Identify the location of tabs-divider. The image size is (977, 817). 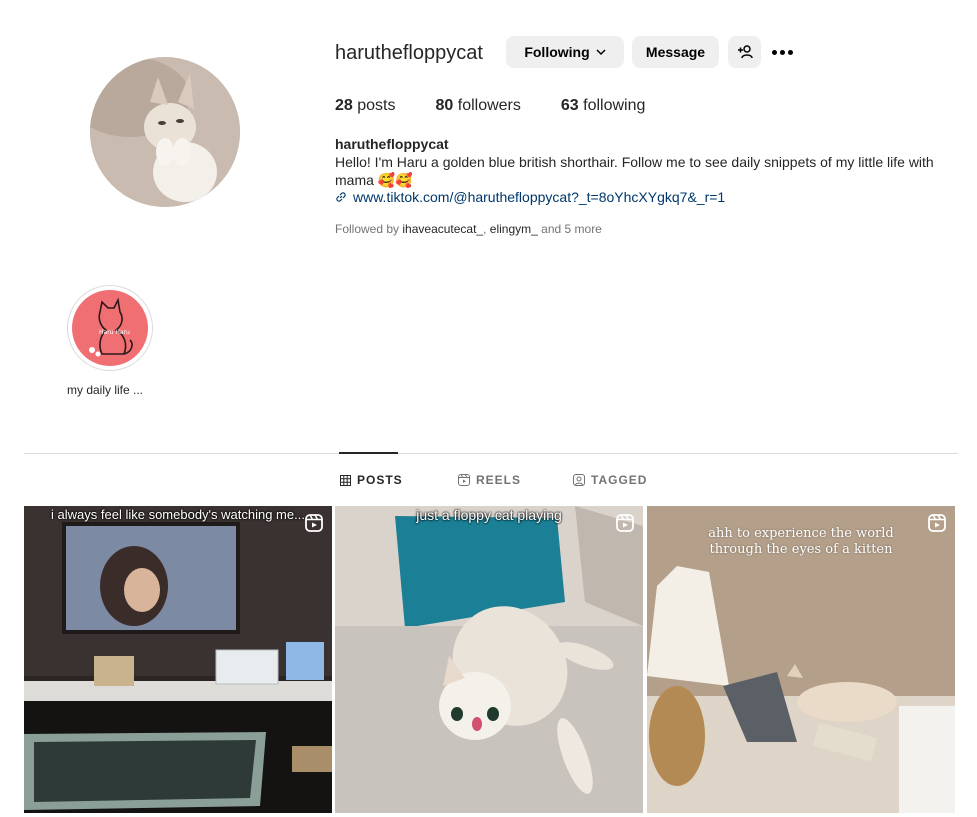
(491, 453).